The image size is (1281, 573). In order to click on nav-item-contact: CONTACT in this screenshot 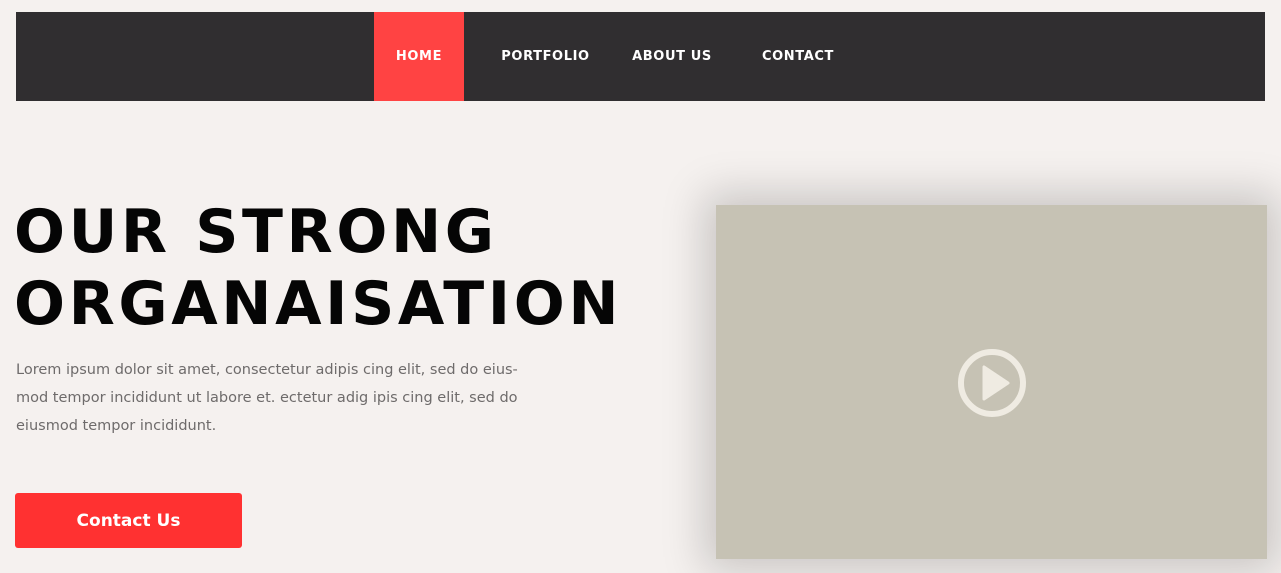, I will do `click(798, 56)`.